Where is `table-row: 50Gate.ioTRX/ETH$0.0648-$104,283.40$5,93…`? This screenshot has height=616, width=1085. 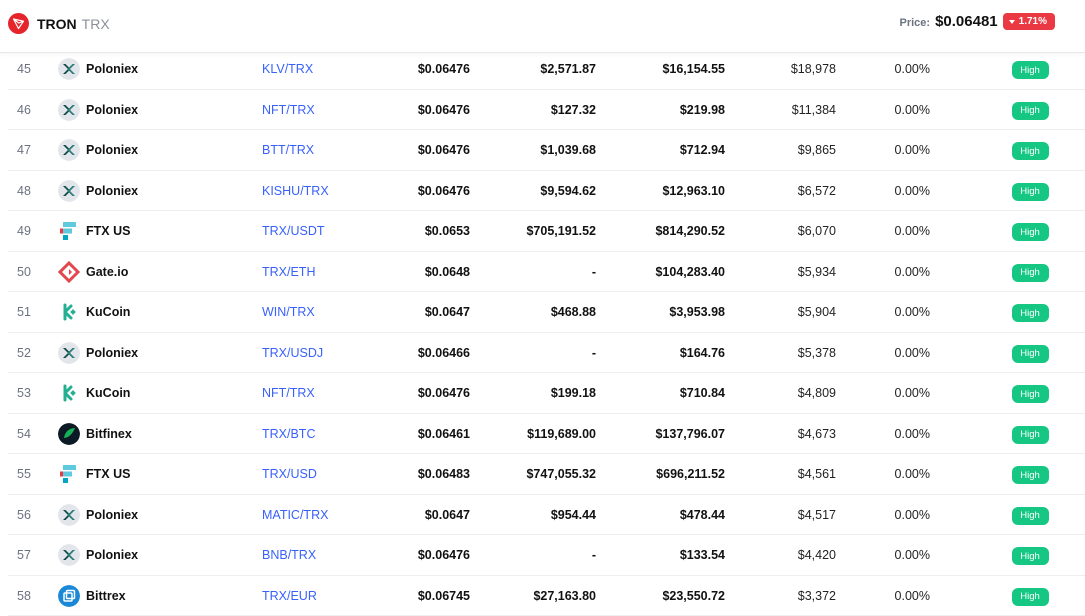 table-row: 50Gate.ioTRX/ETH$0.0648-$104,283.40$5,93… is located at coordinates (546, 272).